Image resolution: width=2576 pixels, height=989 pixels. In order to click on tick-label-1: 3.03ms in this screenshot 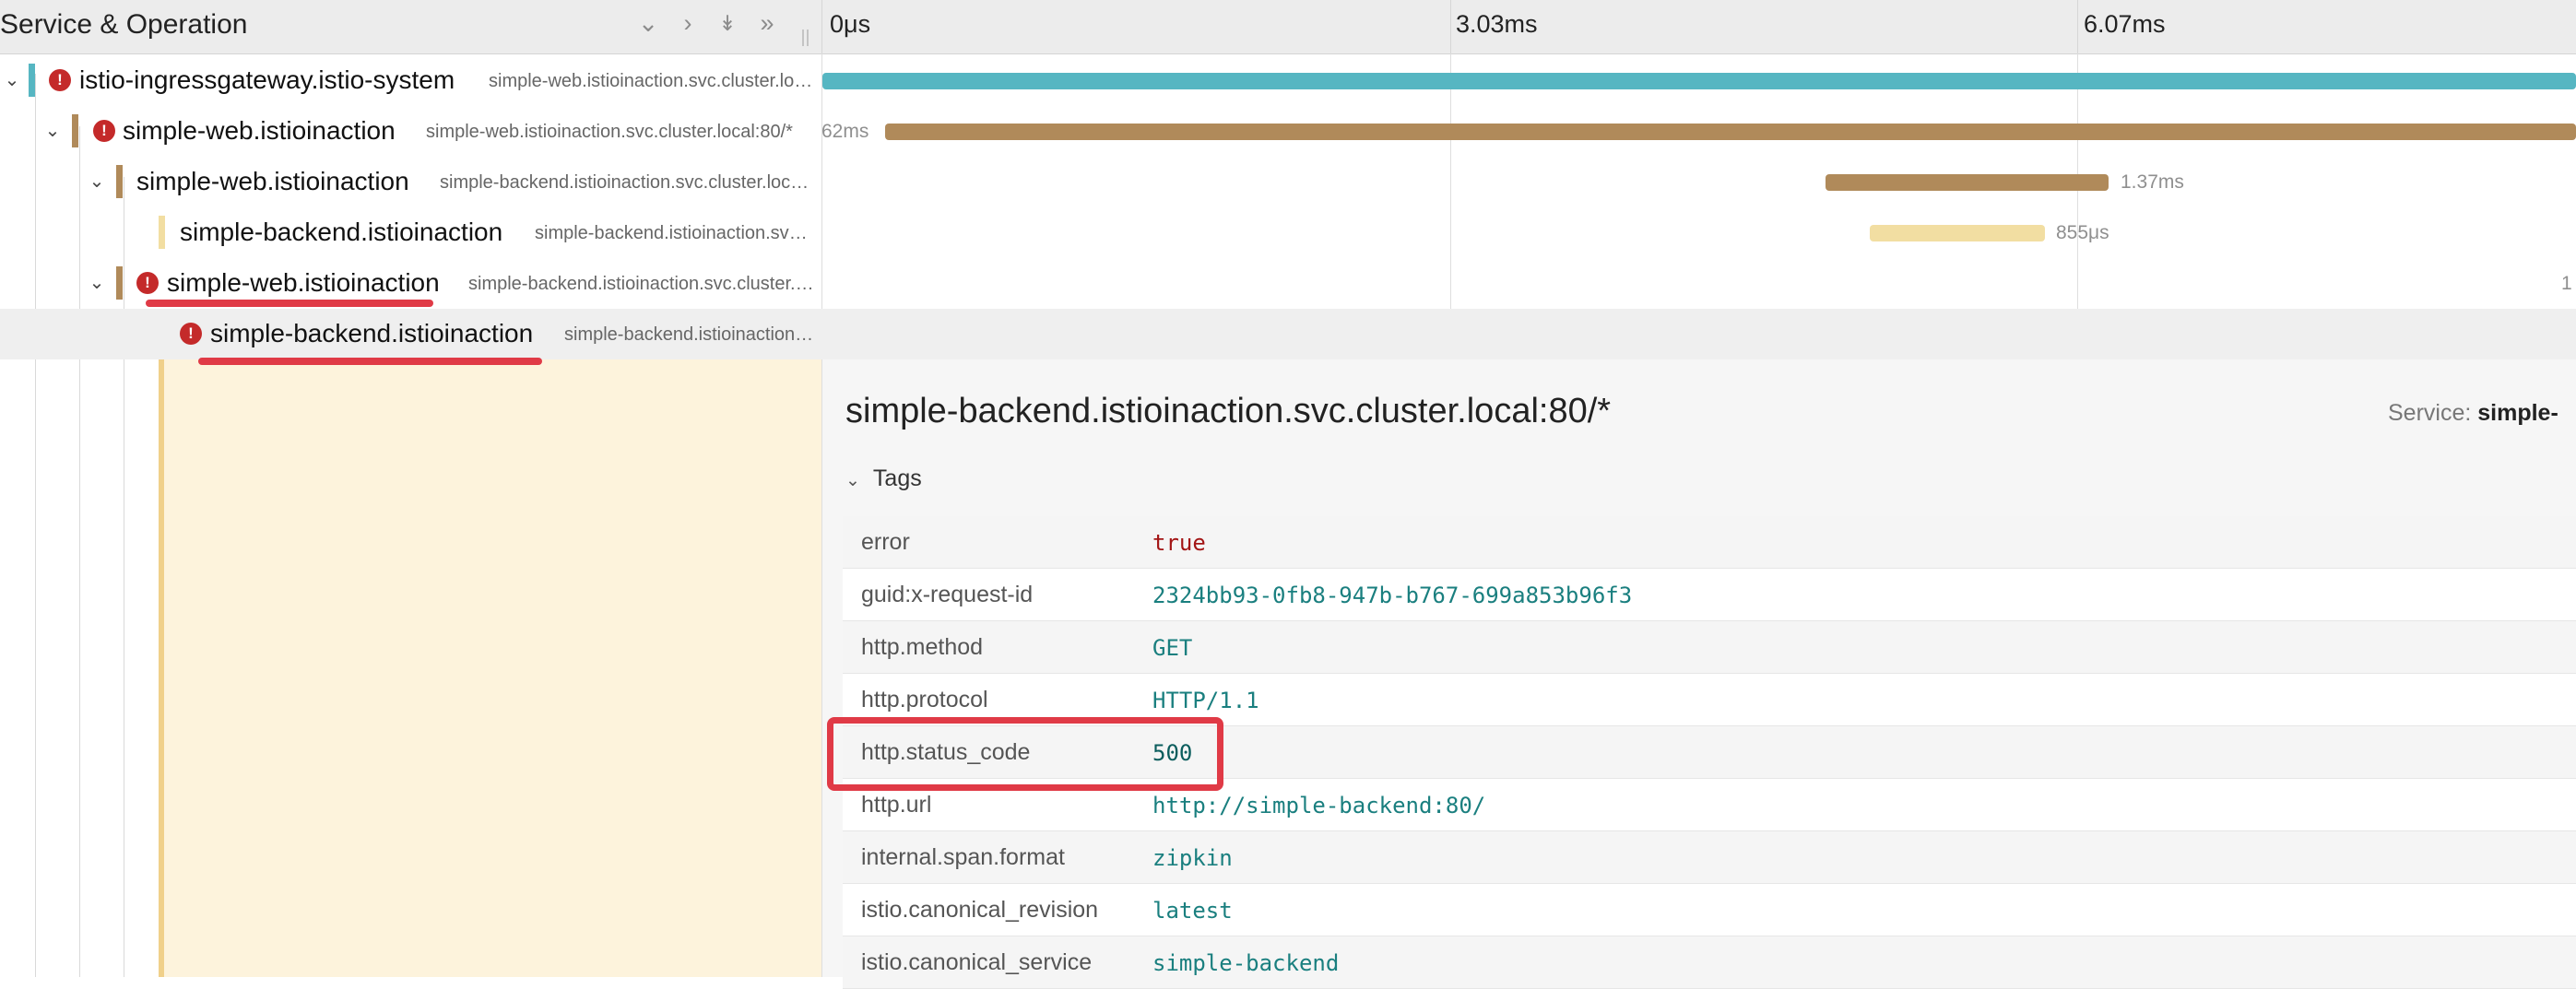, I will do `click(1497, 24)`.